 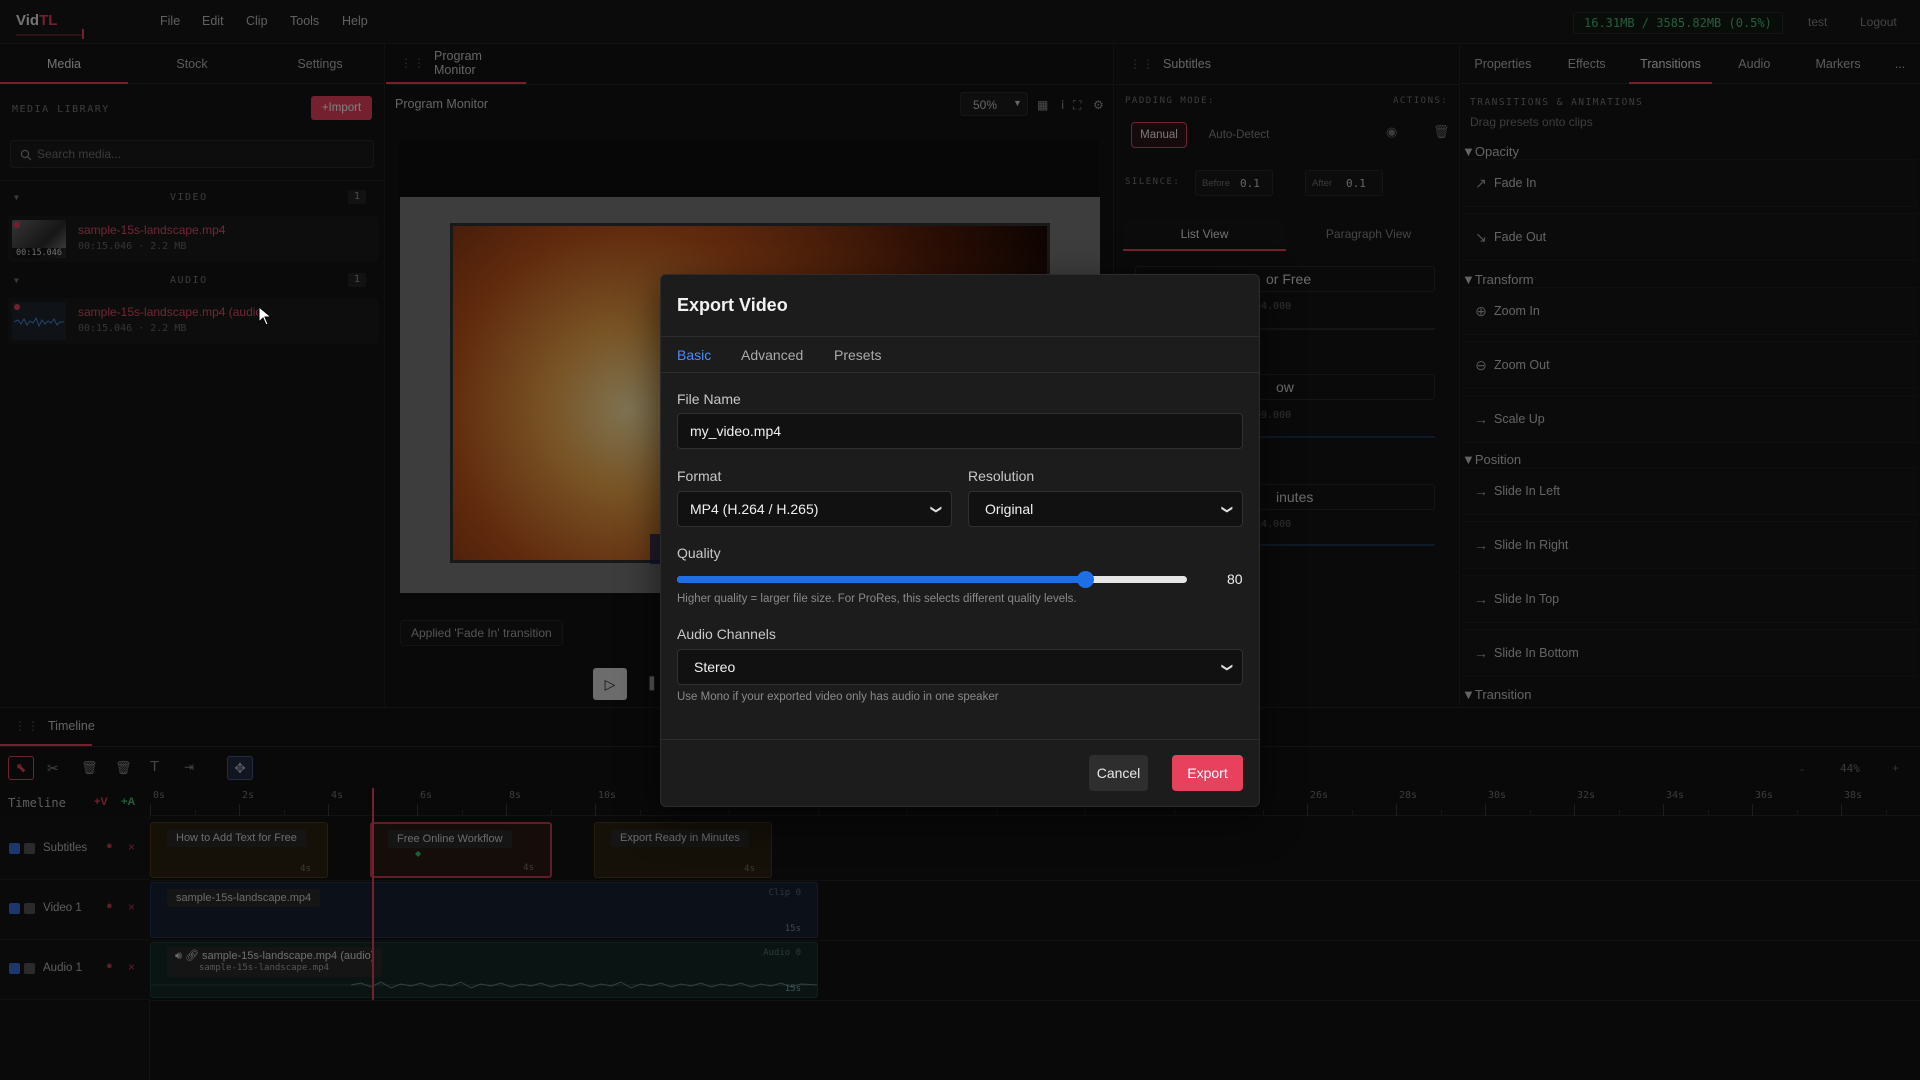 What do you see at coordinates (1009, 509) in the screenshot?
I see `resolution-value: Original` at bounding box center [1009, 509].